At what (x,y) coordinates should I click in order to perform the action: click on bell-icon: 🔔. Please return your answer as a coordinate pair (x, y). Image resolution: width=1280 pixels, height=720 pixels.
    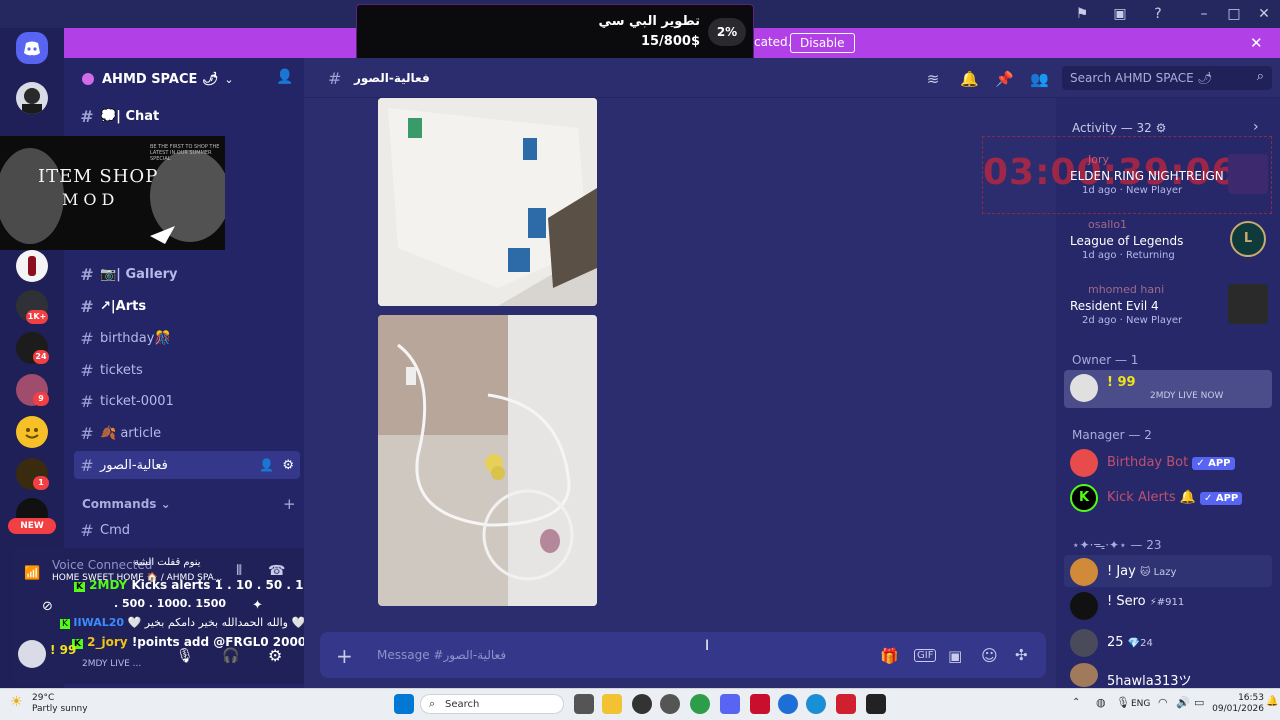
    Looking at the image, I should click on (969, 79).